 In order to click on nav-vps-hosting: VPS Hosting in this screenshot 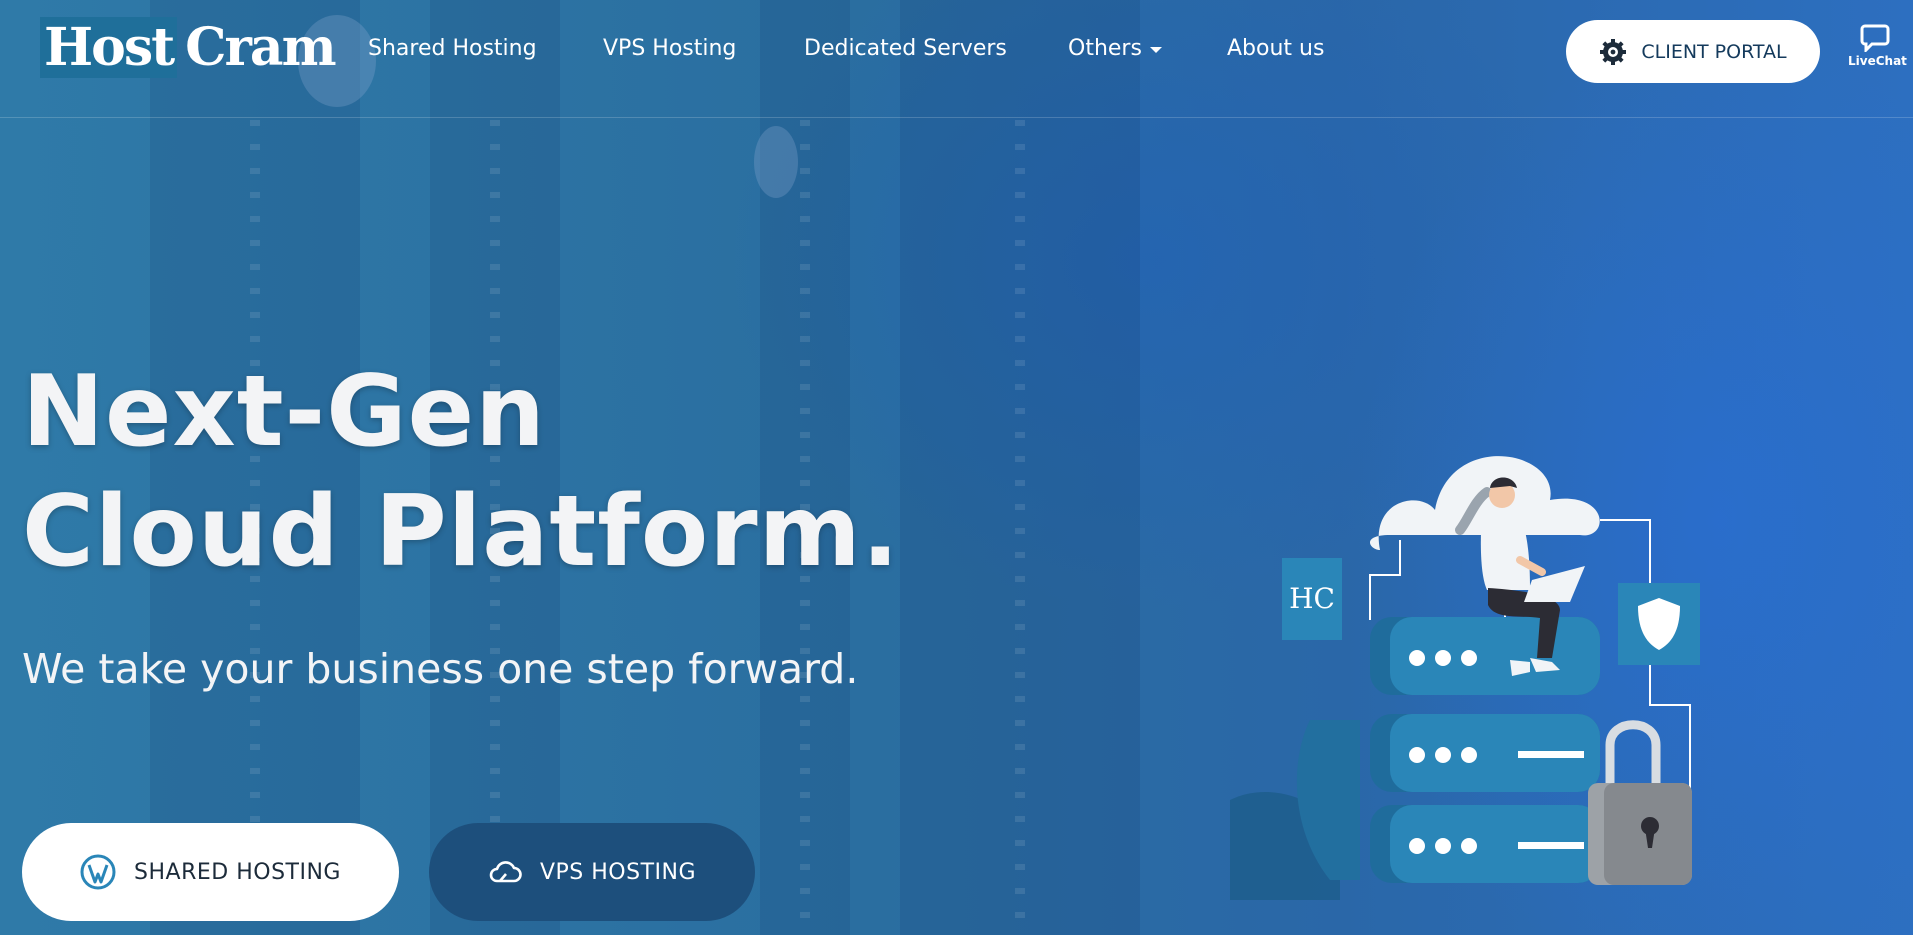, I will do `click(669, 48)`.